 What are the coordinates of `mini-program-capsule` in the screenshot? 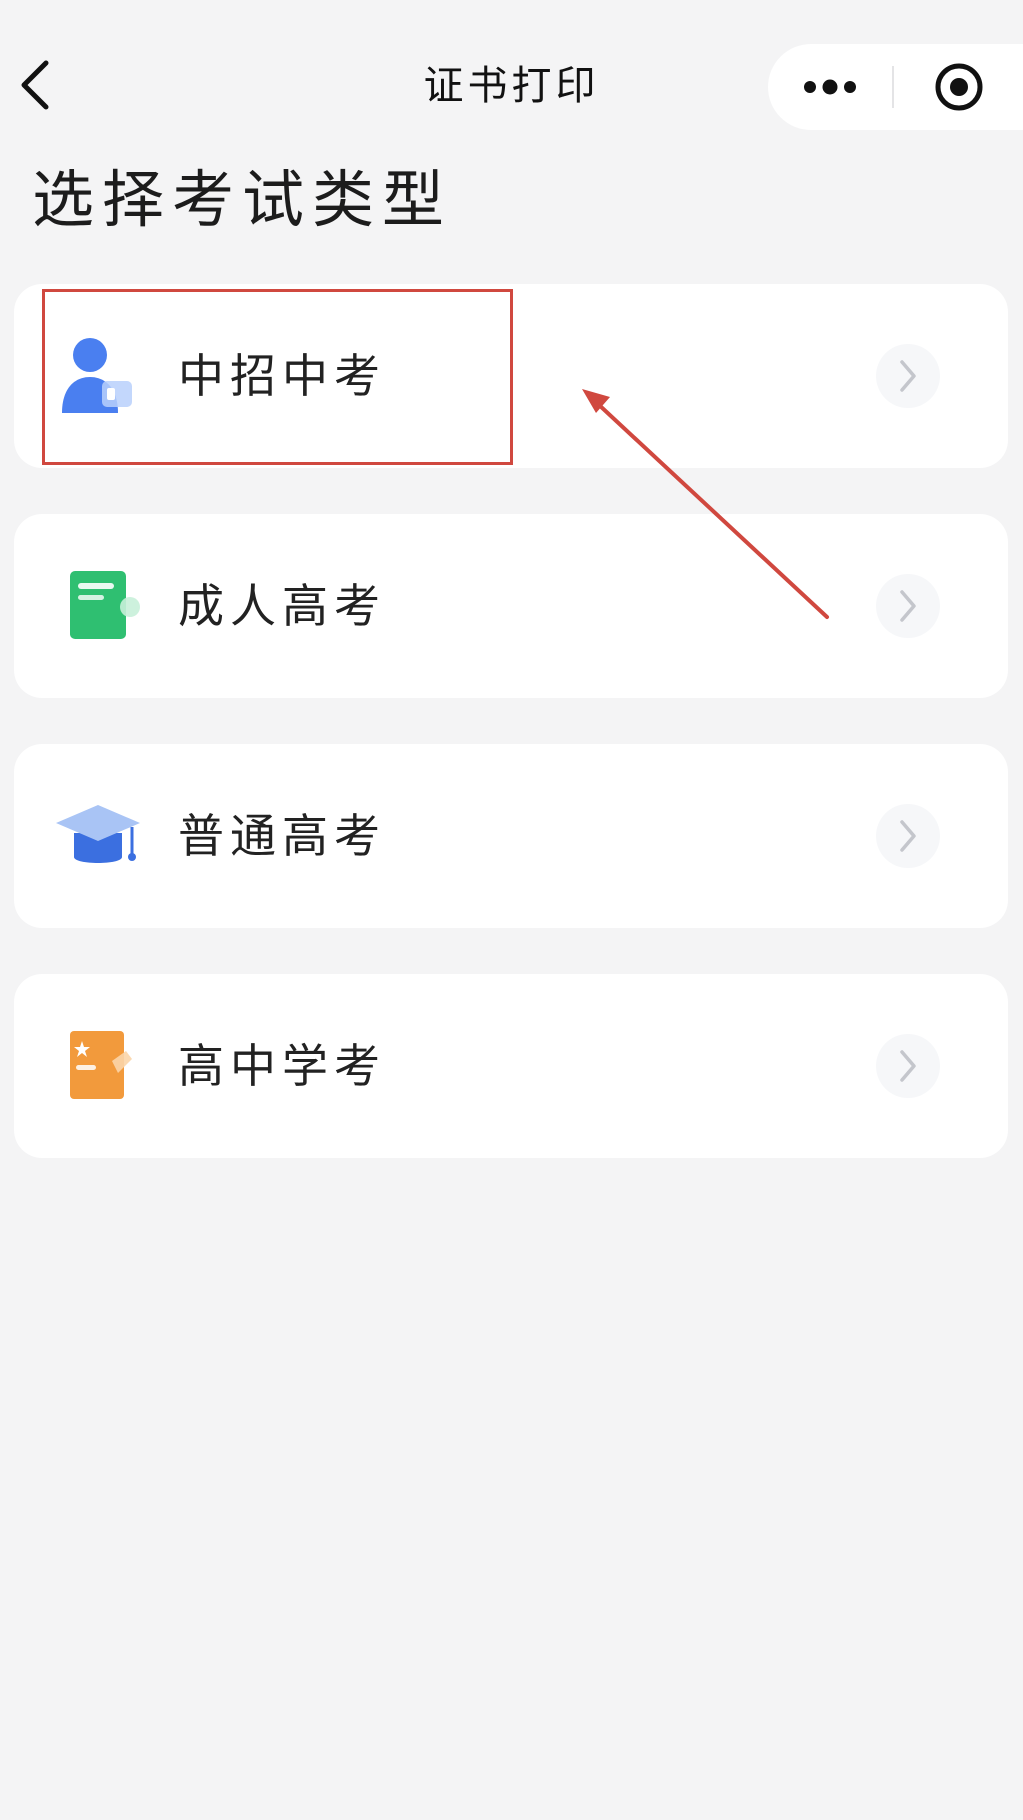 It's located at (895, 87).